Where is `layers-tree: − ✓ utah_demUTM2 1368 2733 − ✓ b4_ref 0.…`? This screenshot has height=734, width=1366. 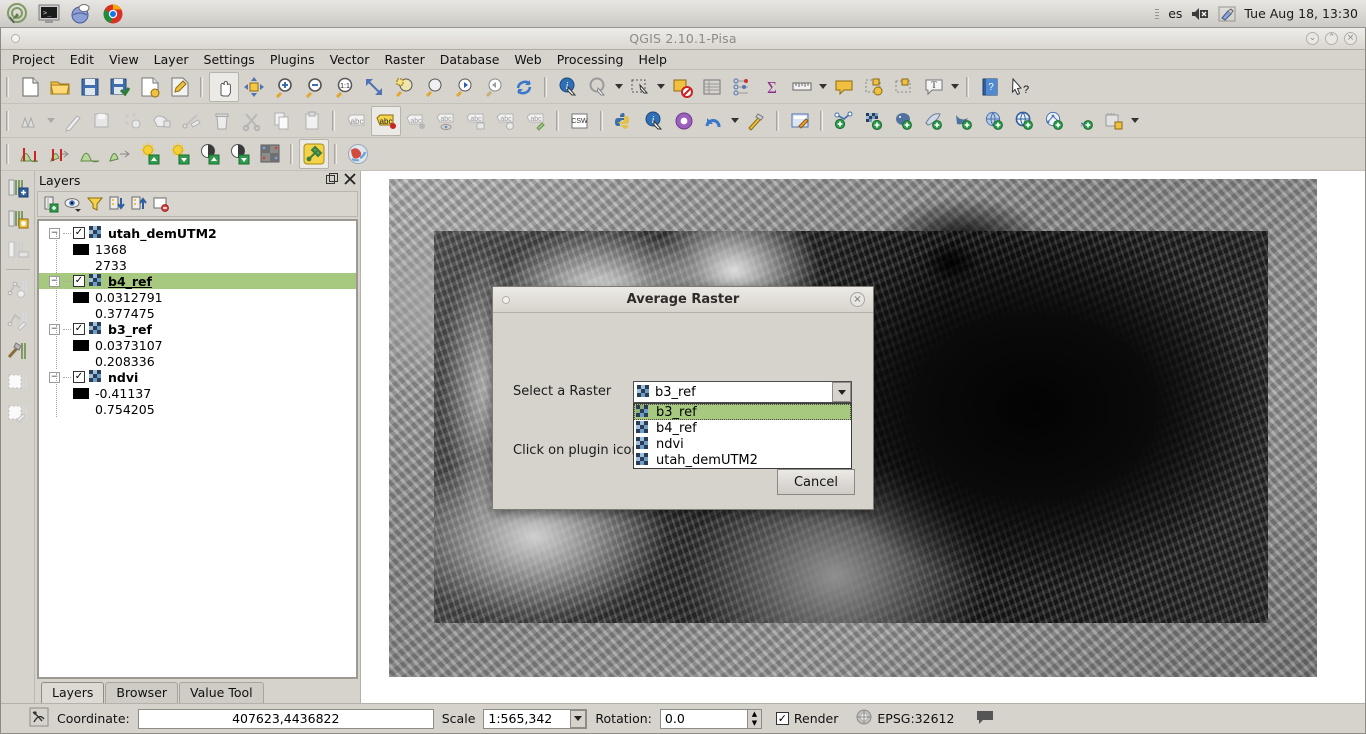 layers-tree: − ✓ utah_demUTM2 1368 2733 − ✓ b4_ref 0.… is located at coordinates (197, 449).